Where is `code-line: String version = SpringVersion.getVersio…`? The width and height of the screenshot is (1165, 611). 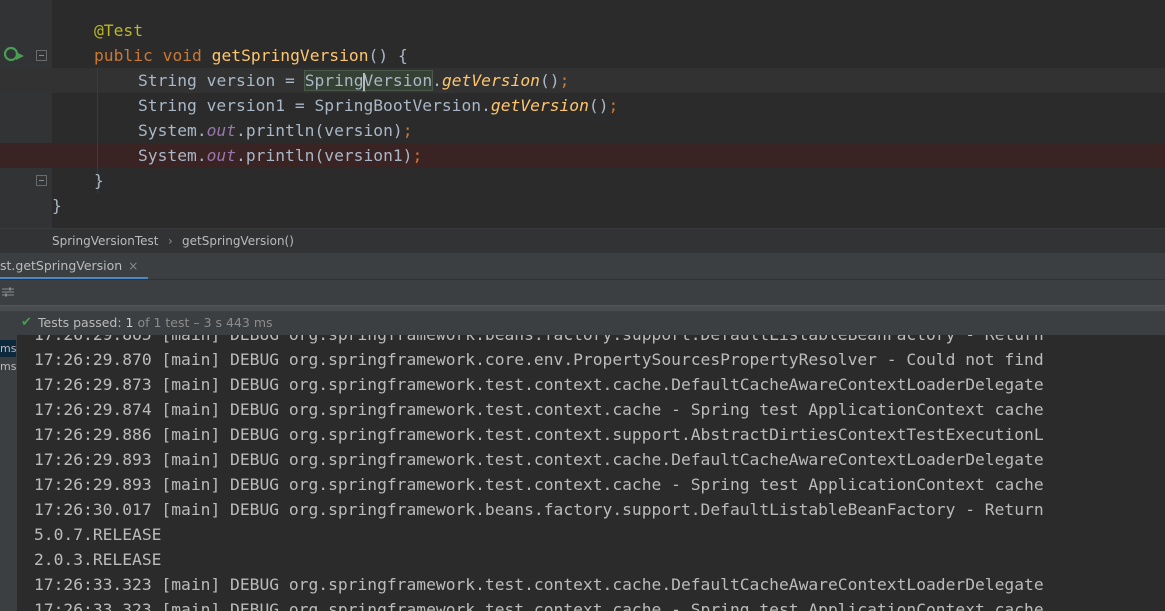 code-line: String version = SpringVersion.getVersio… is located at coordinates (582, 80).